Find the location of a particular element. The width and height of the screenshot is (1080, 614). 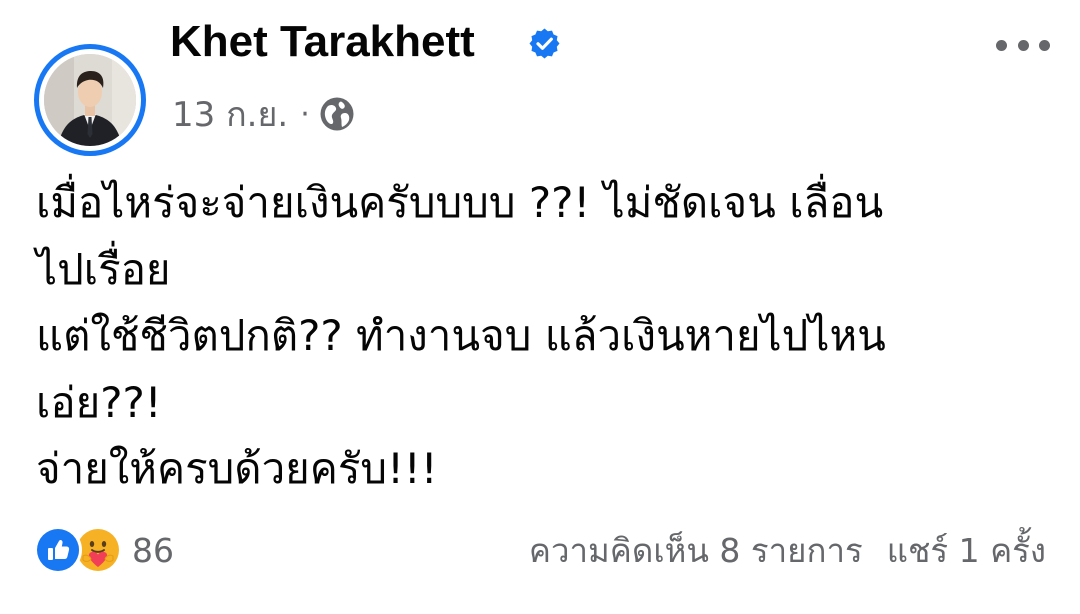

verified-badge-icon is located at coordinates (544, 43).